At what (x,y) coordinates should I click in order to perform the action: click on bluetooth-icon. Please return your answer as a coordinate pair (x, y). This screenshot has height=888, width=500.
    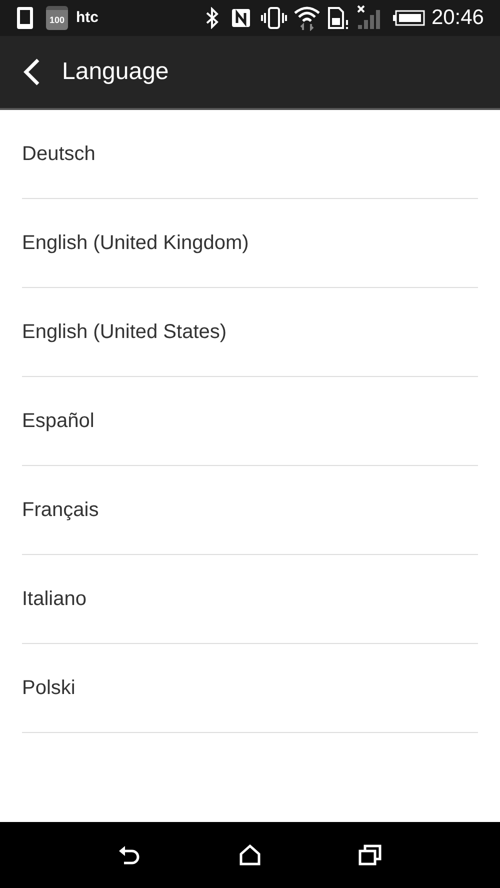
    Looking at the image, I should click on (212, 18).